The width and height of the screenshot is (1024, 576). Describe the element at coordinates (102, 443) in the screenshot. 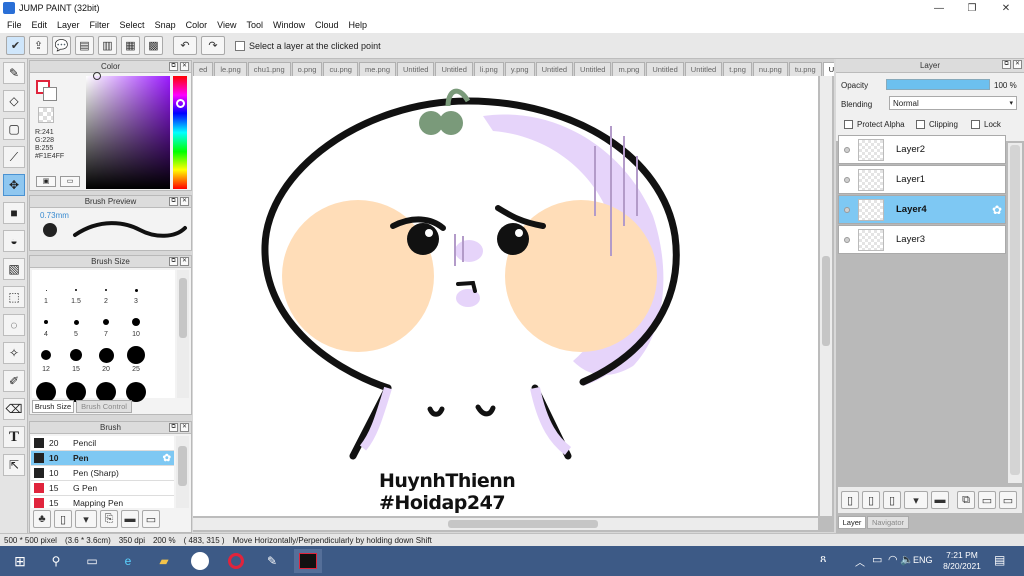

I see `brush-item: 20 Pencil` at that location.